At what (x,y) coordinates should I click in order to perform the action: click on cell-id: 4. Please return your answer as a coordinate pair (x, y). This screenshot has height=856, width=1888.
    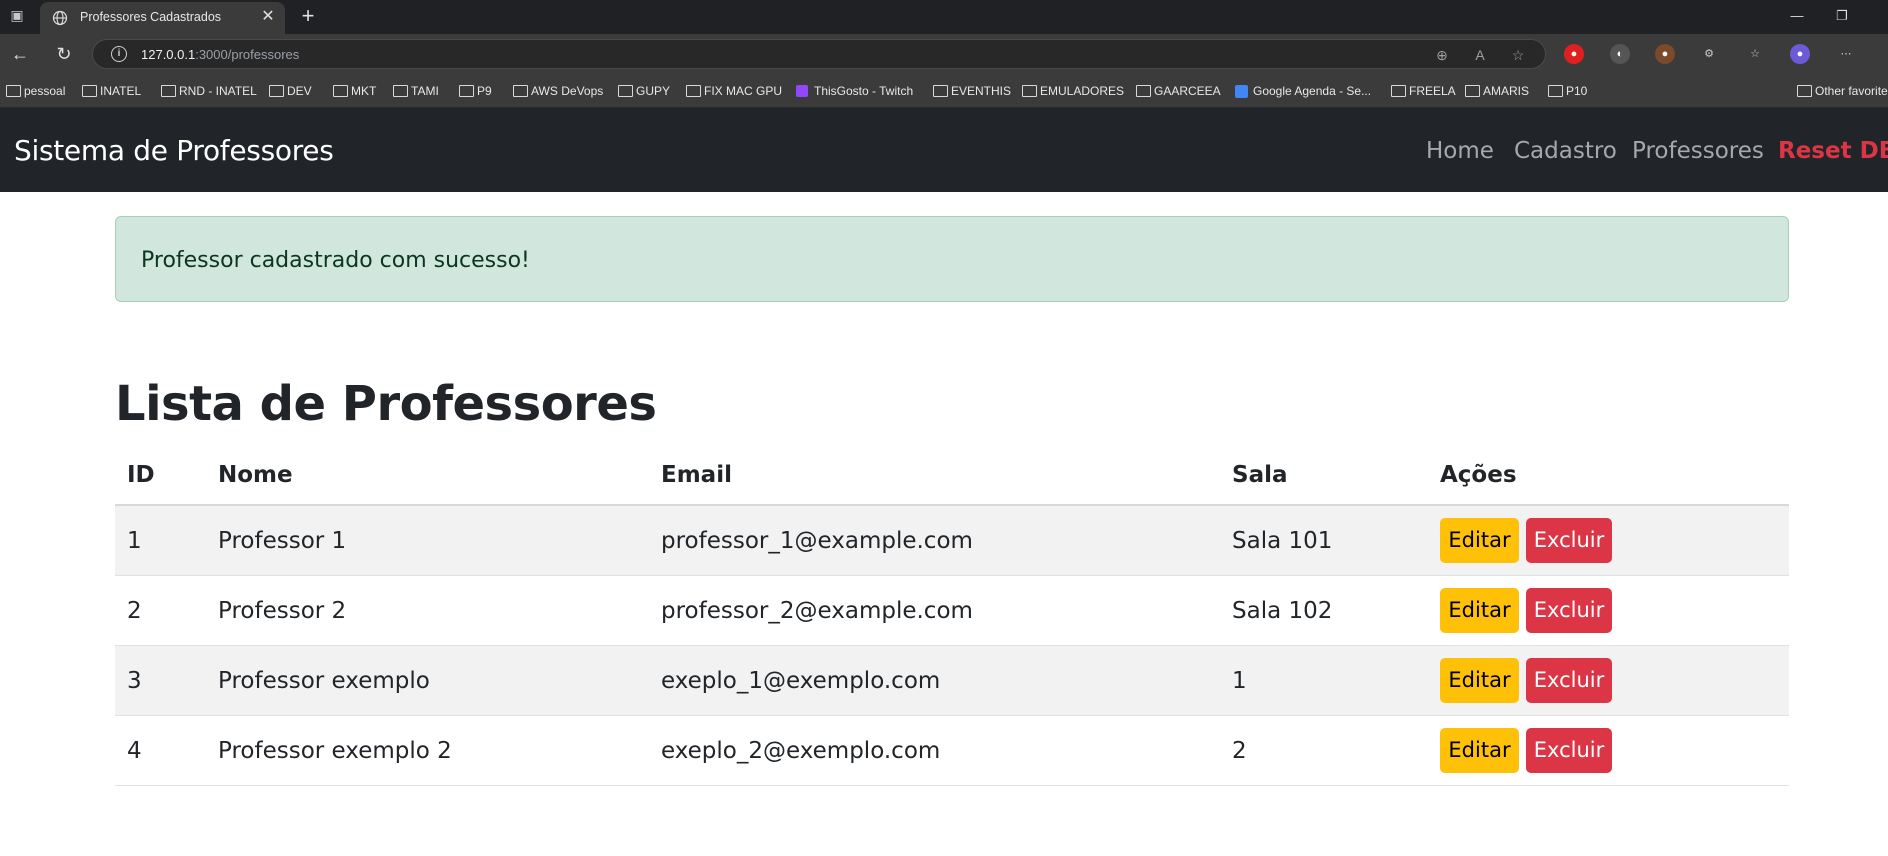
    Looking at the image, I should click on (134, 751).